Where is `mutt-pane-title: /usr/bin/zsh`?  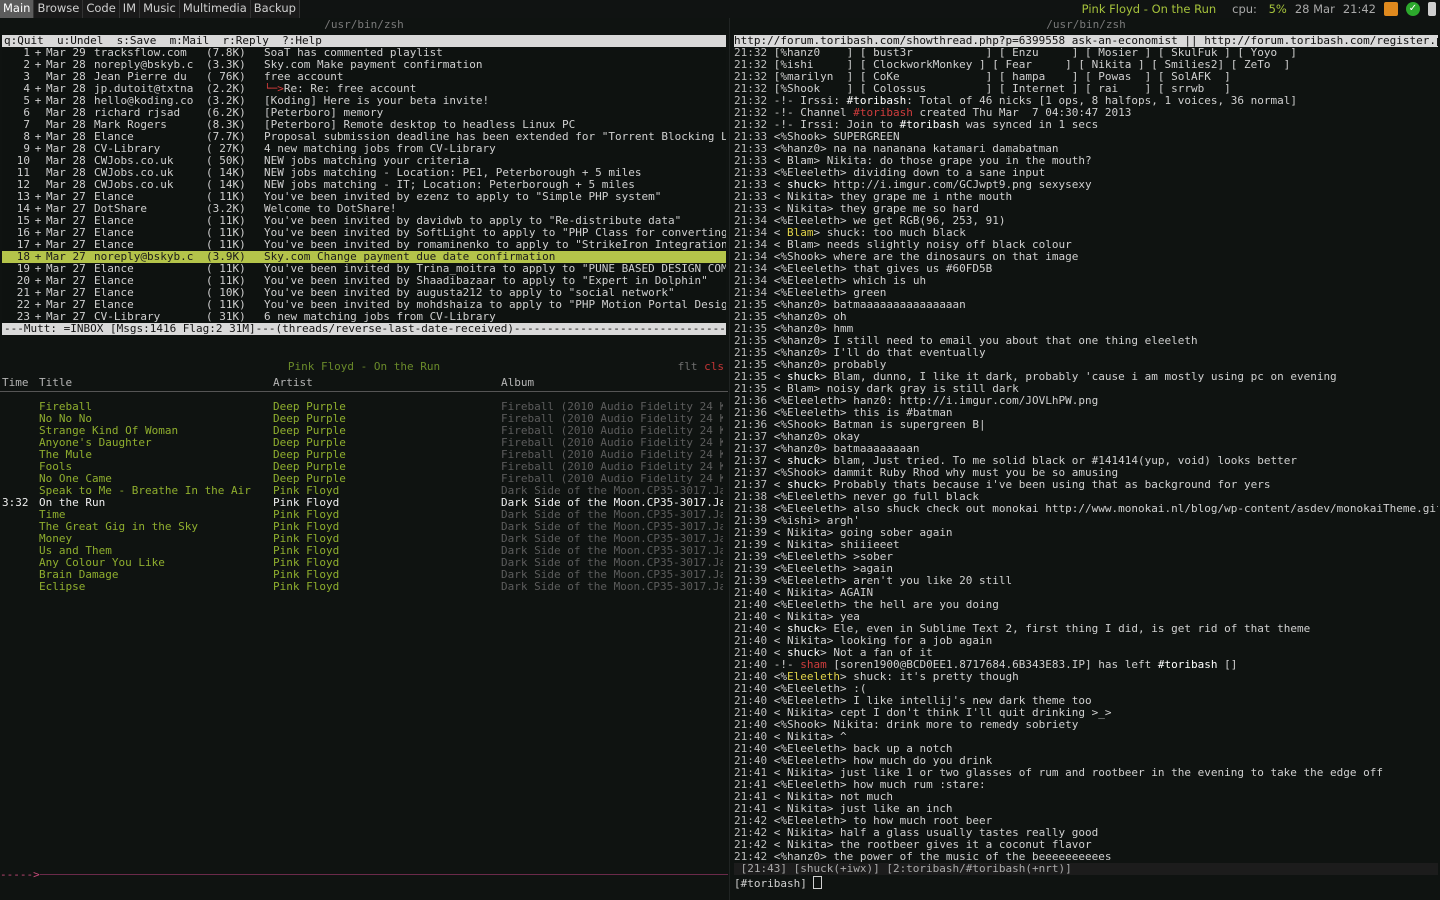 mutt-pane-title: /usr/bin/zsh is located at coordinates (364, 24).